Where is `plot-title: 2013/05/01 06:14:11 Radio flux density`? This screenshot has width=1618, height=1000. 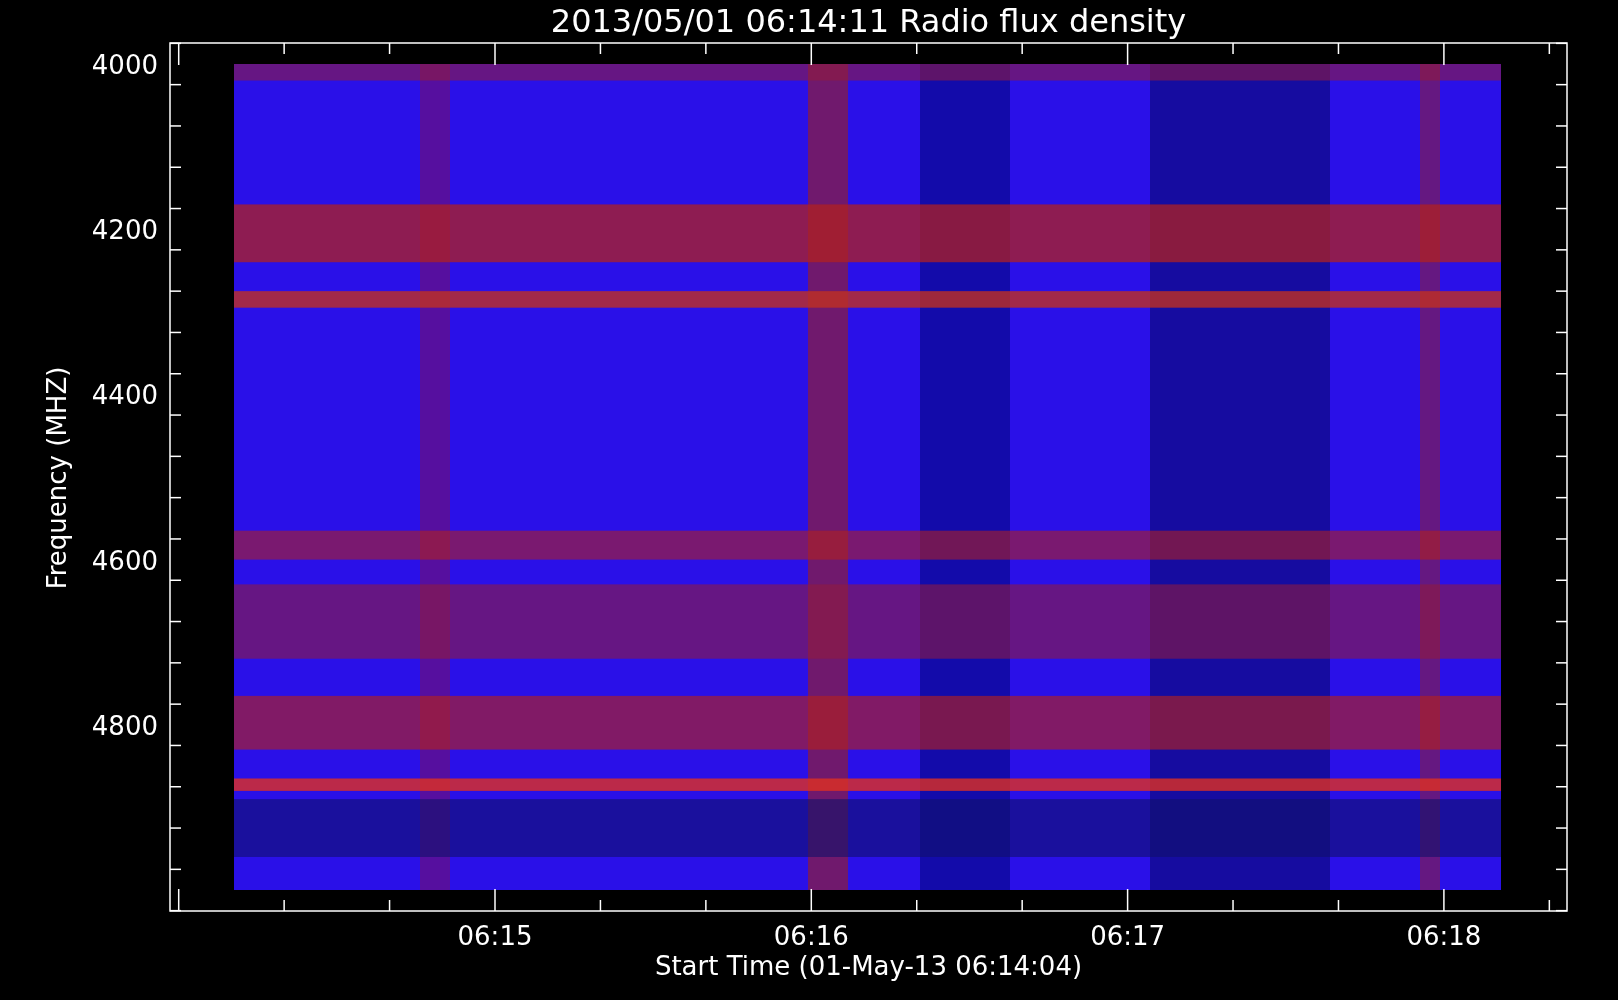
plot-title: 2013/05/01 06:14:11 Radio flux density is located at coordinates (868, 21).